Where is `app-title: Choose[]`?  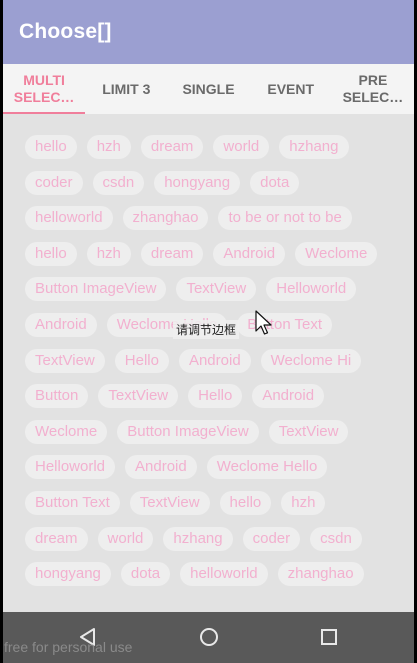
app-title: Choose[] is located at coordinates (65, 31).